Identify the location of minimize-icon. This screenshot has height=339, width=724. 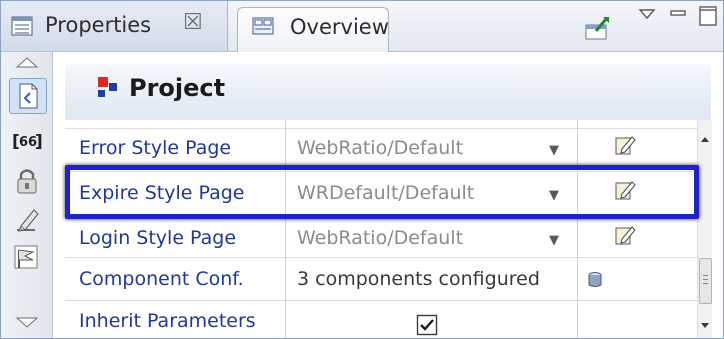
(678, 14).